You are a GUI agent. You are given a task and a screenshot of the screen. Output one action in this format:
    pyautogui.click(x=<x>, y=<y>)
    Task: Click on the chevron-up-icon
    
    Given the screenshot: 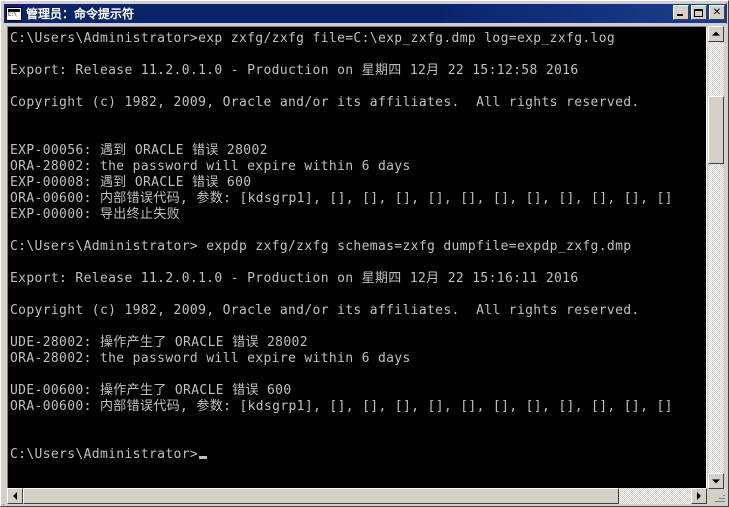 What is the action you would take?
    pyautogui.click(x=716, y=33)
    